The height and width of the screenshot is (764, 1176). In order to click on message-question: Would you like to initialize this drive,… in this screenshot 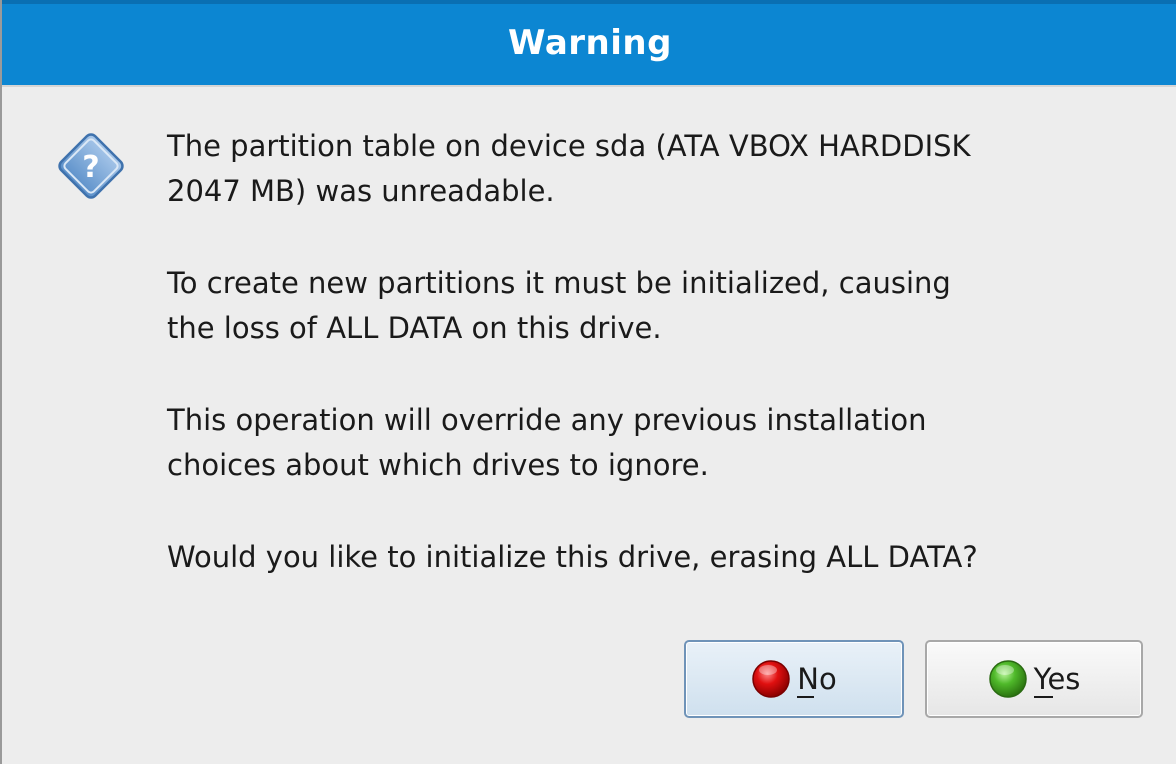, I will do `click(572, 557)`.